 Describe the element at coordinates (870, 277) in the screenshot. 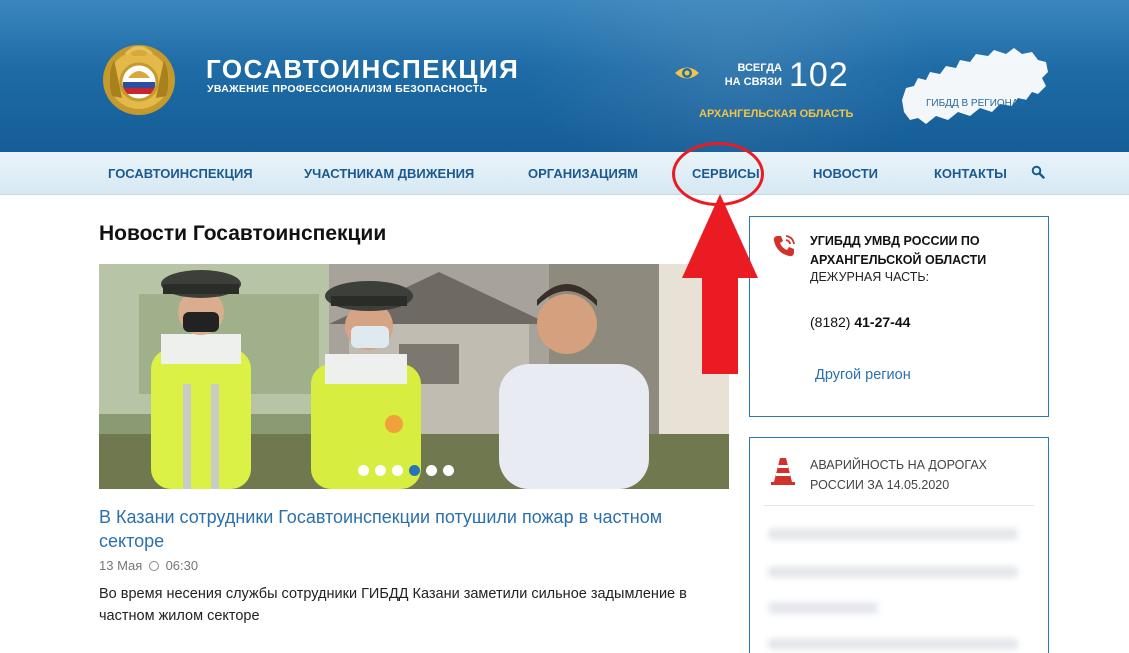

I see `contact-subtitle: ДЕЖУРНАЯ ЧАСТЬ:` at that location.